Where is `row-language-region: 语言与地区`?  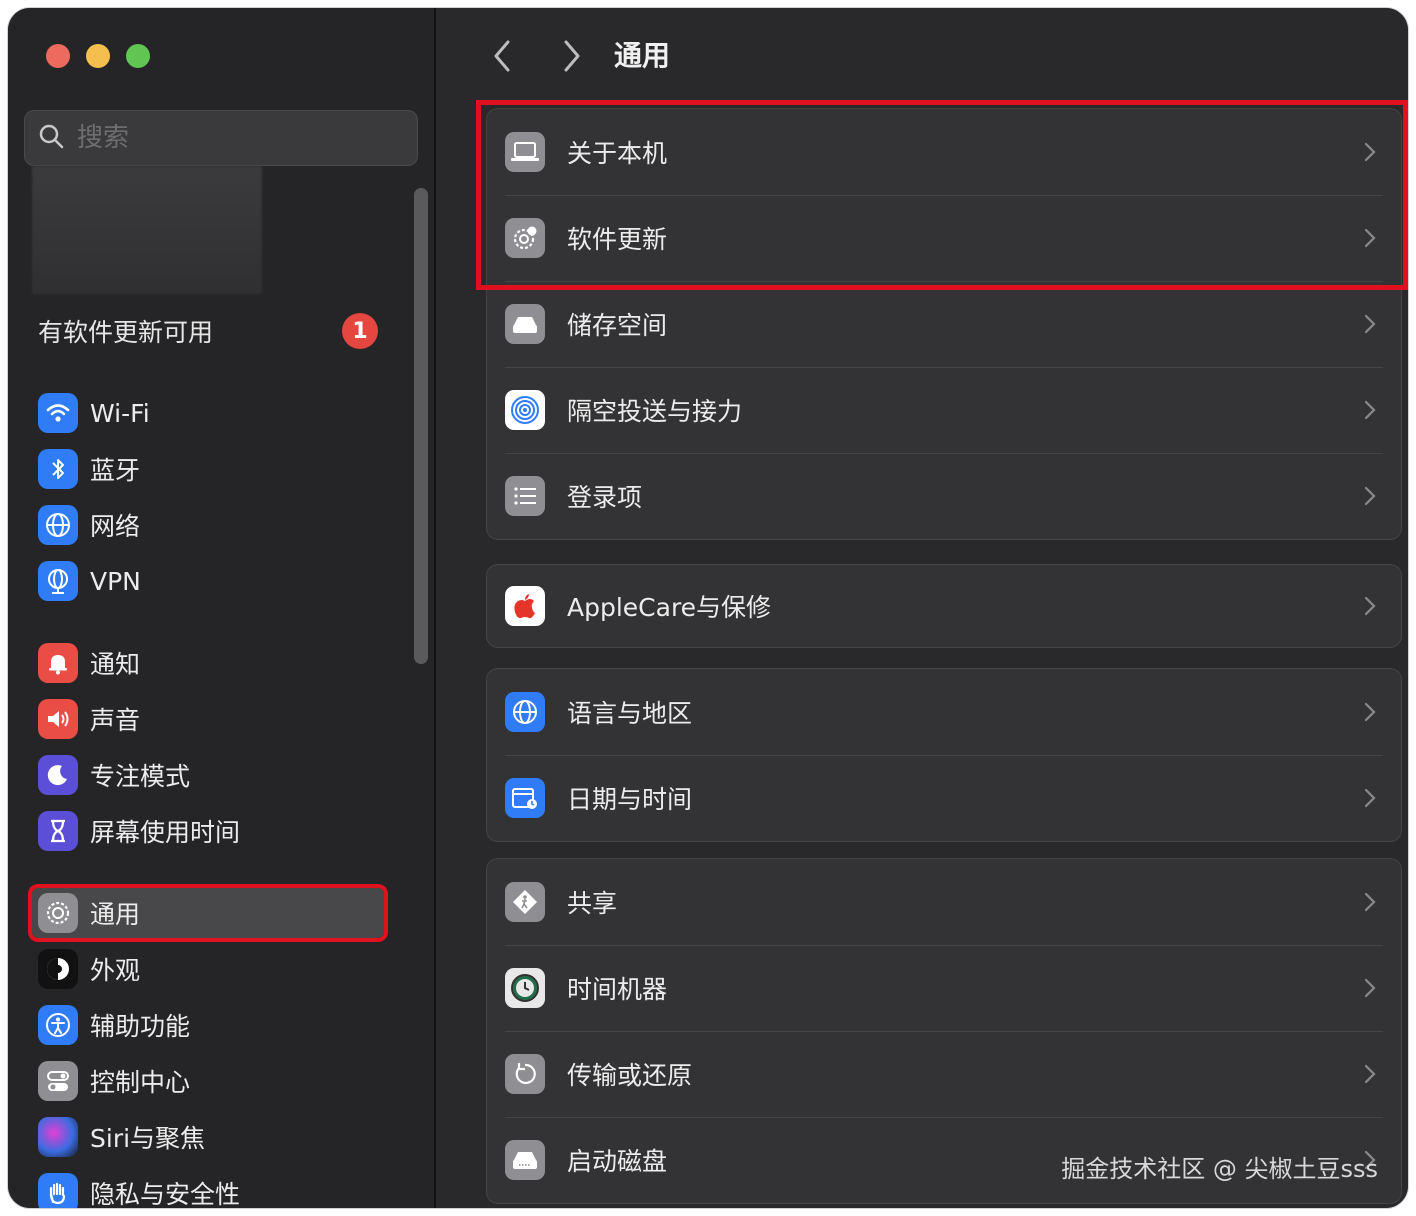
row-language-region: 语言与地区 is located at coordinates (944, 712).